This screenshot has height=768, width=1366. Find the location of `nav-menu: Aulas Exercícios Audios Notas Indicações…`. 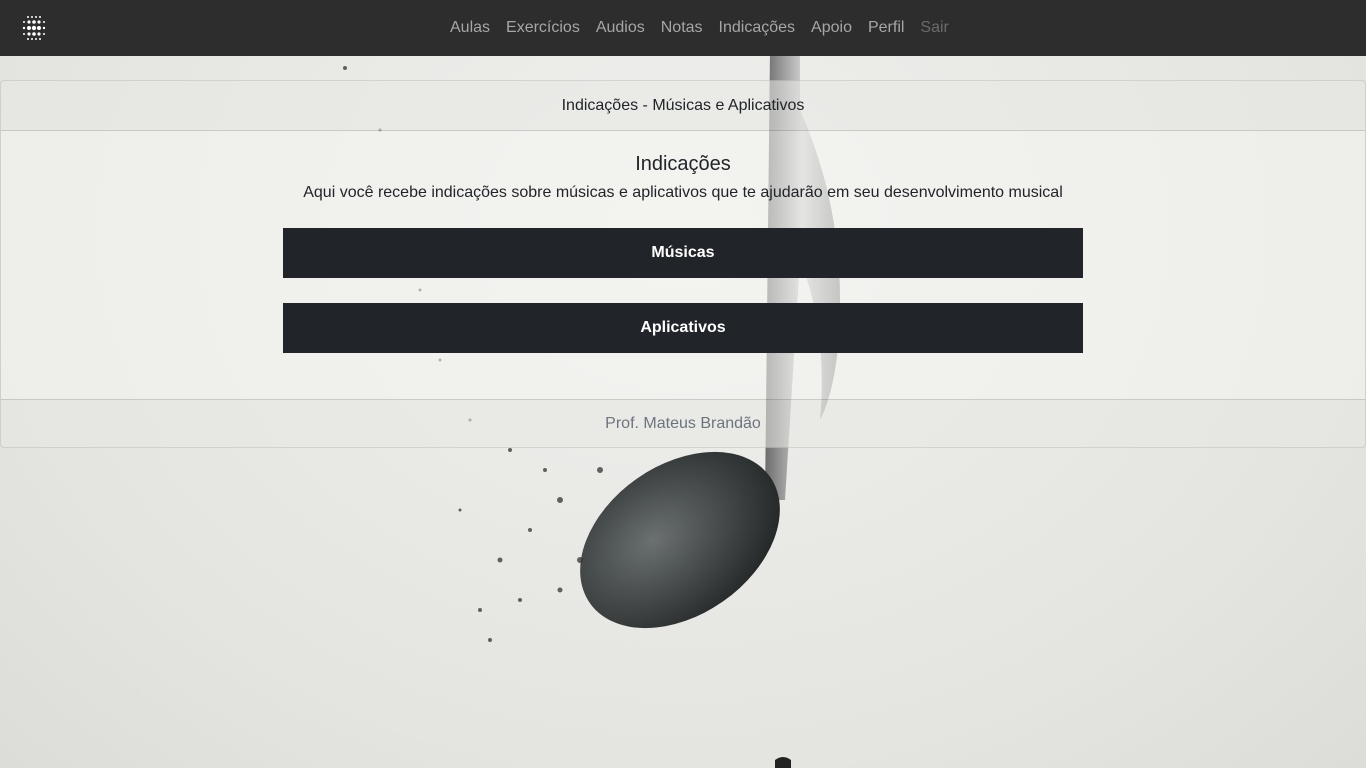

nav-menu: Aulas Exercícios Audios Notas Indicações… is located at coordinates (699, 28).